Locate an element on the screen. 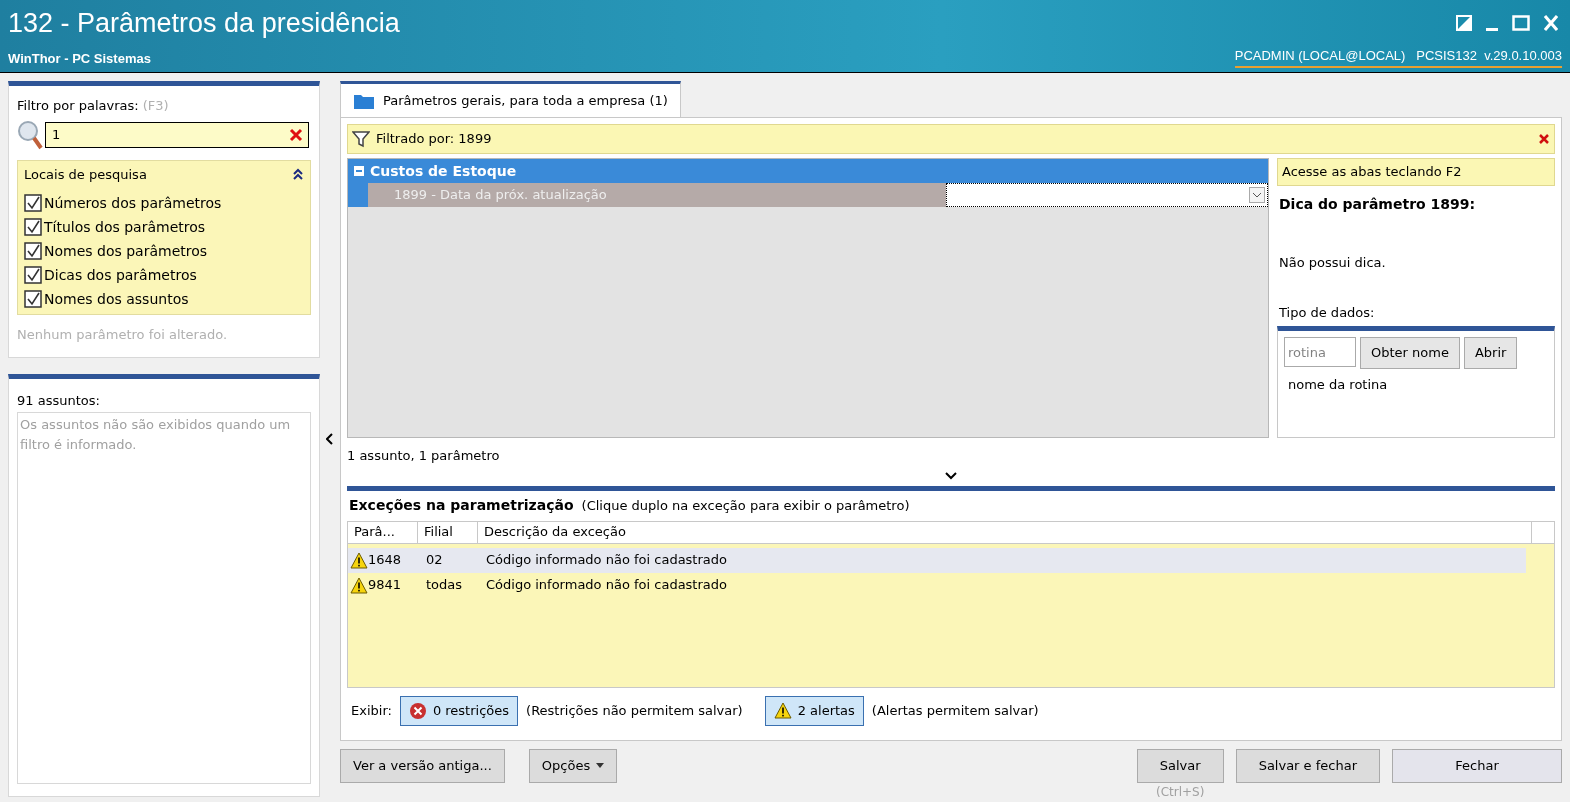 The image size is (1570, 802). section-subtitle: (Clique duplo na exceção para exibir o parâmetro) is located at coordinates (745, 505).